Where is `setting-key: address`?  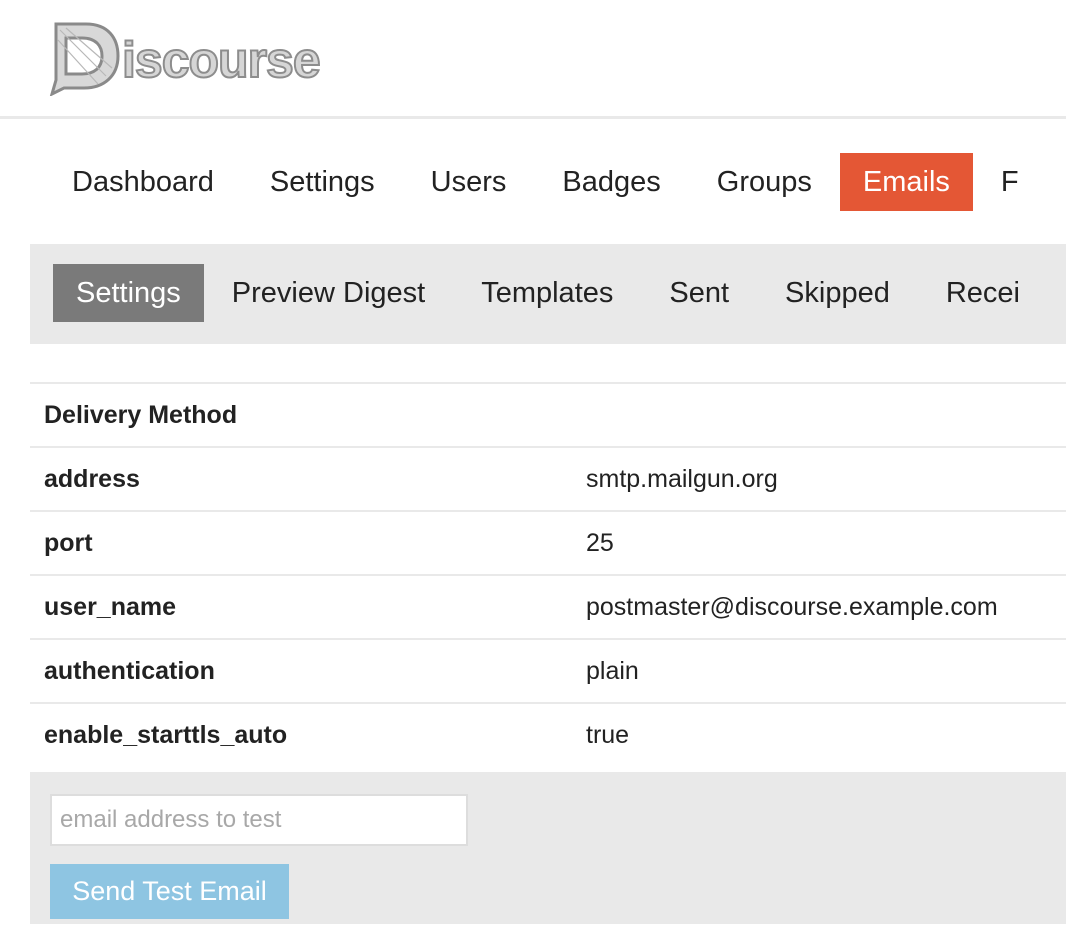 setting-key: address is located at coordinates (92, 478).